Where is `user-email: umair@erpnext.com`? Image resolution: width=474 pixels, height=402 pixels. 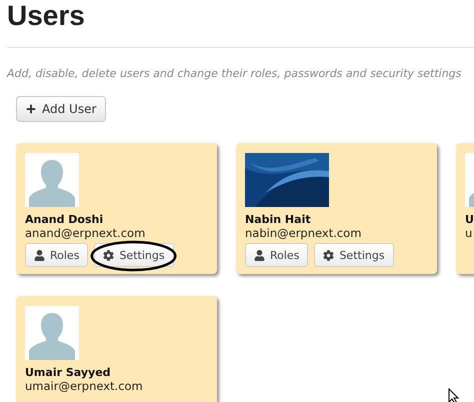
user-email: umair@erpnext.com is located at coordinates (84, 386).